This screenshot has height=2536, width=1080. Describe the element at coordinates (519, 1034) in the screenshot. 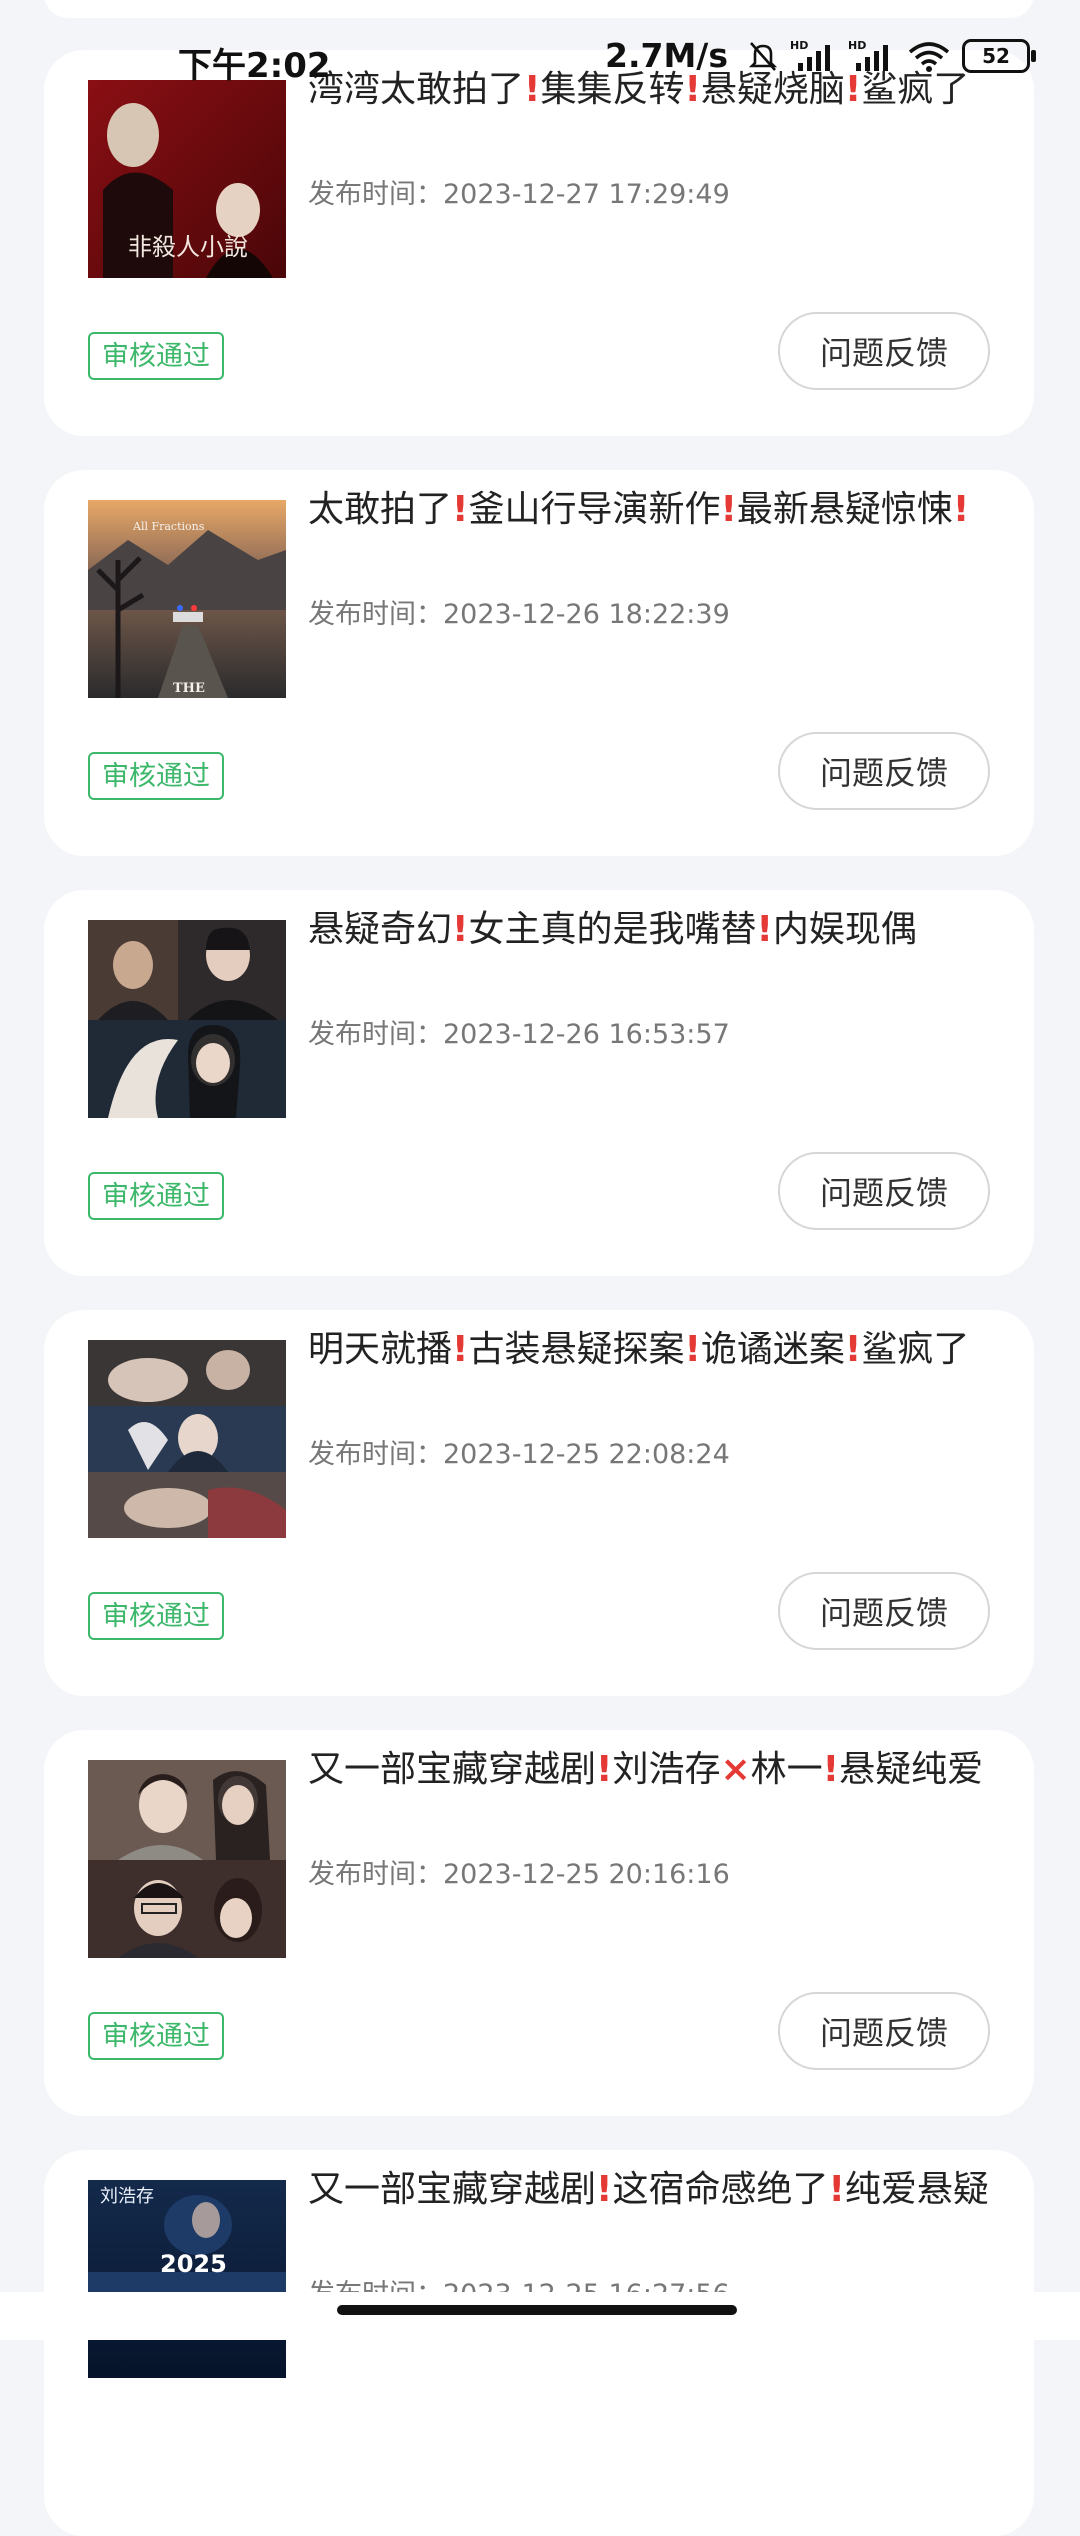

I see `publish-time: 发布时间：2023-12-26 16:53:57` at that location.